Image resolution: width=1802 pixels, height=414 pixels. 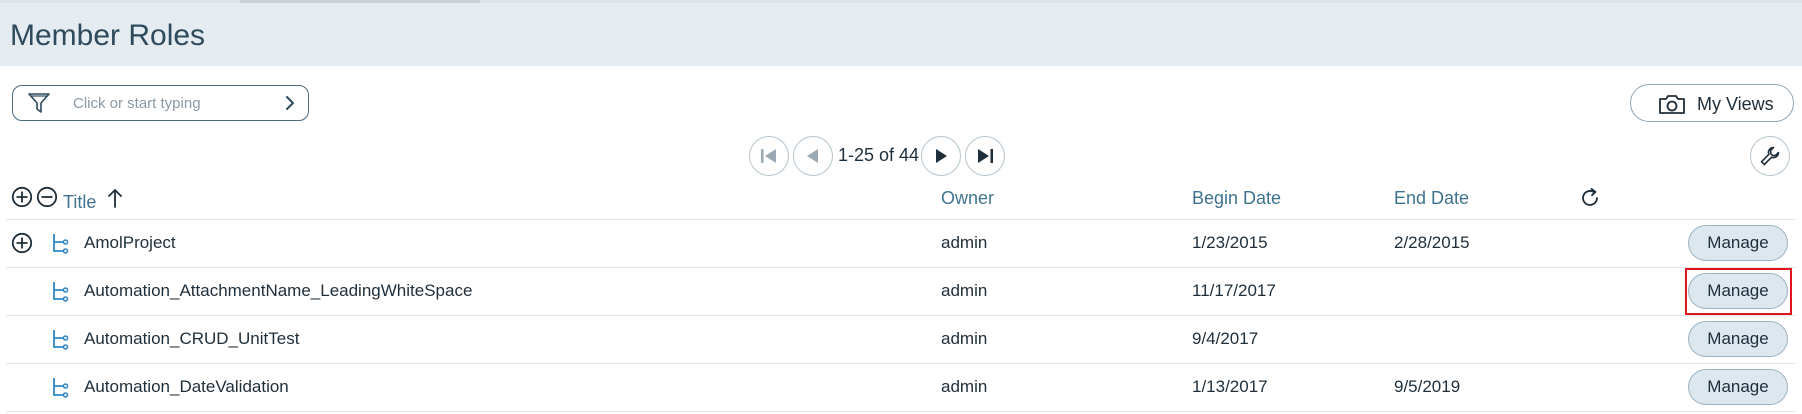 I want to click on wrench-icon, so click(x=1770, y=156).